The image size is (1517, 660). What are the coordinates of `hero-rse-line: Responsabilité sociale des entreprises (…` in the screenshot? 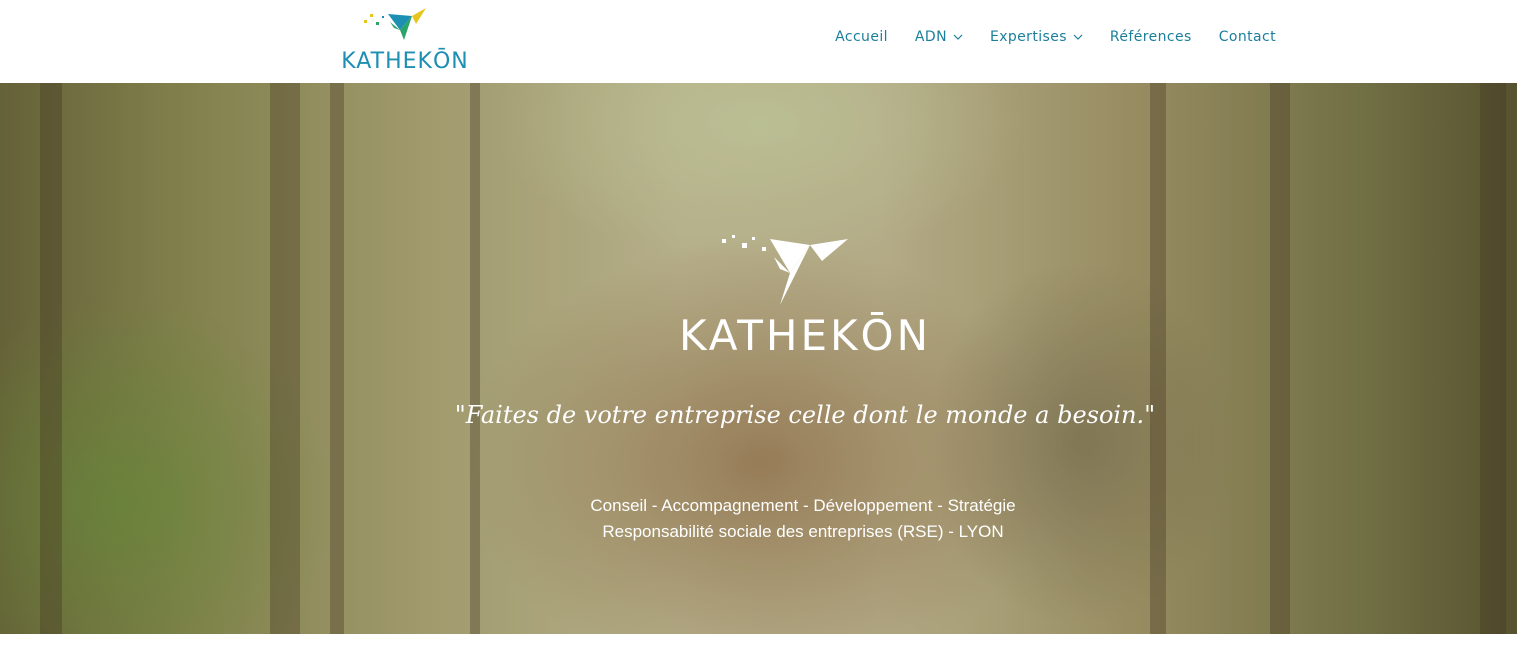 It's located at (803, 531).